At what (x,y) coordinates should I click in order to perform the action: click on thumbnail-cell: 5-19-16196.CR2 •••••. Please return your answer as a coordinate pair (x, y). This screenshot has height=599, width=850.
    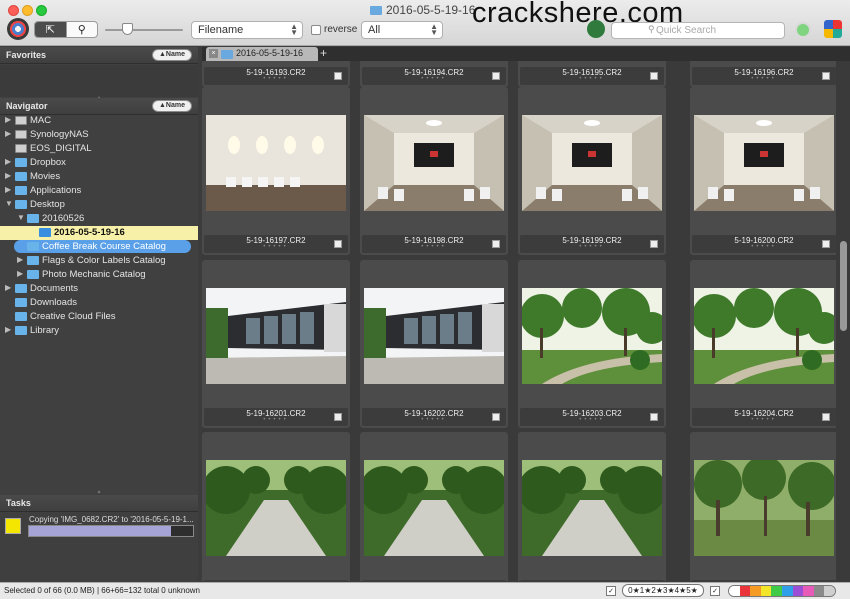
    Looking at the image, I should click on (763, 74).